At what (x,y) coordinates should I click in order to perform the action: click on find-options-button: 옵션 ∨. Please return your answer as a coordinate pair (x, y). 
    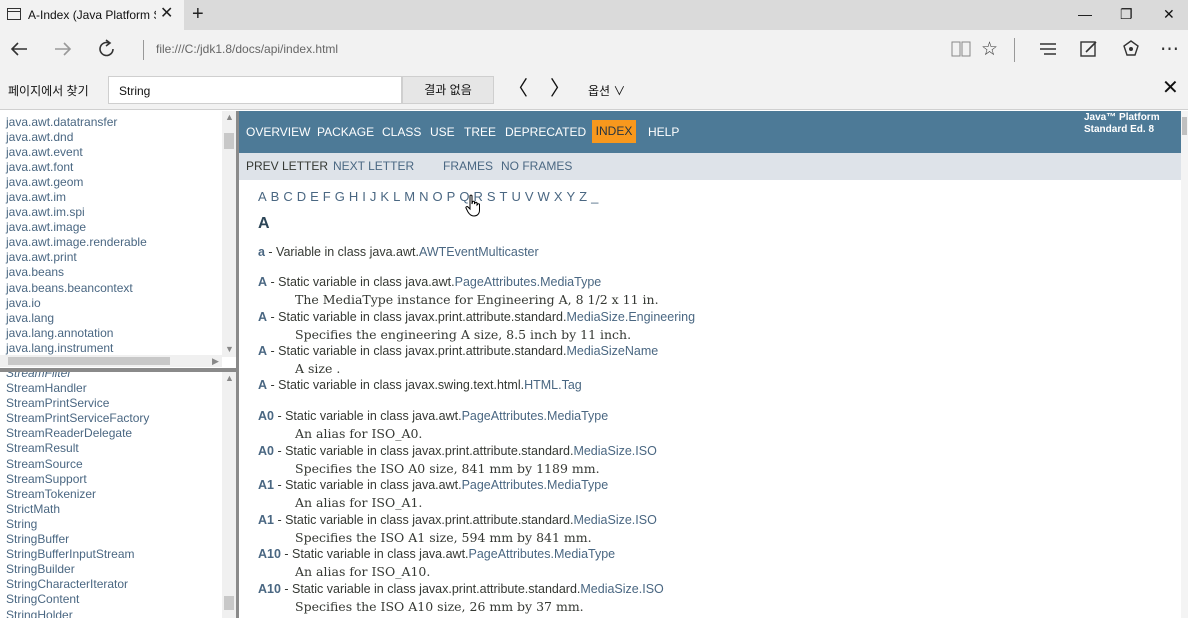
    Looking at the image, I should click on (606, 90).